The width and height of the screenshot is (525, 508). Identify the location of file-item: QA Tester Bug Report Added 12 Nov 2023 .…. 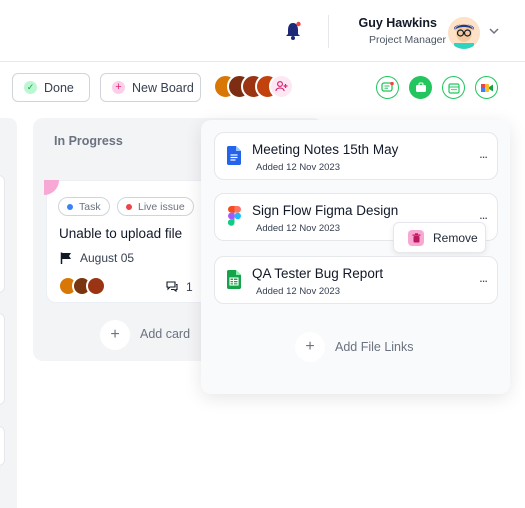
(356, 280).